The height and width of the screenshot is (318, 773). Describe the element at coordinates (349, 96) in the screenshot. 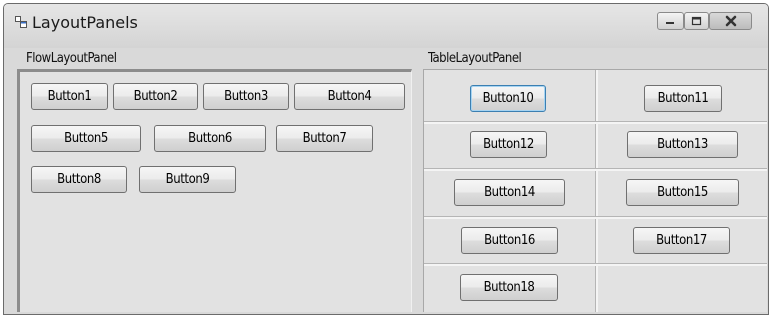

I see `button4: Button4` at that location.